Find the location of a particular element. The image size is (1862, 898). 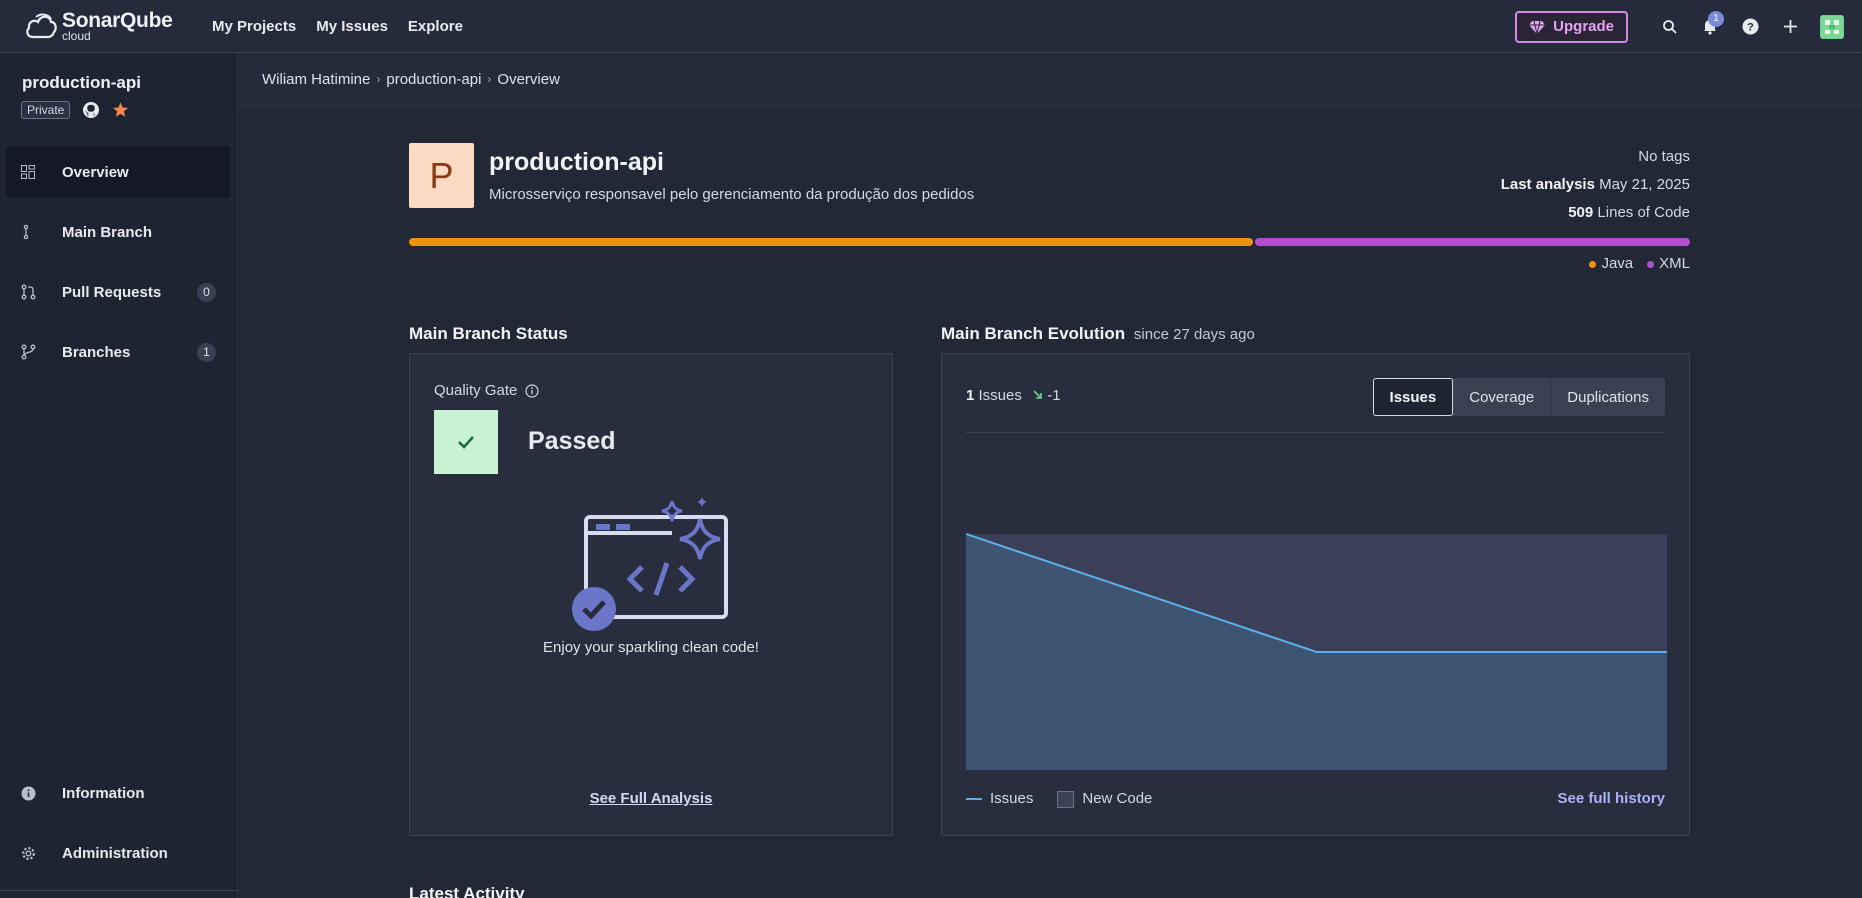

language-segment-xml is located at coordinates (1472, 242).